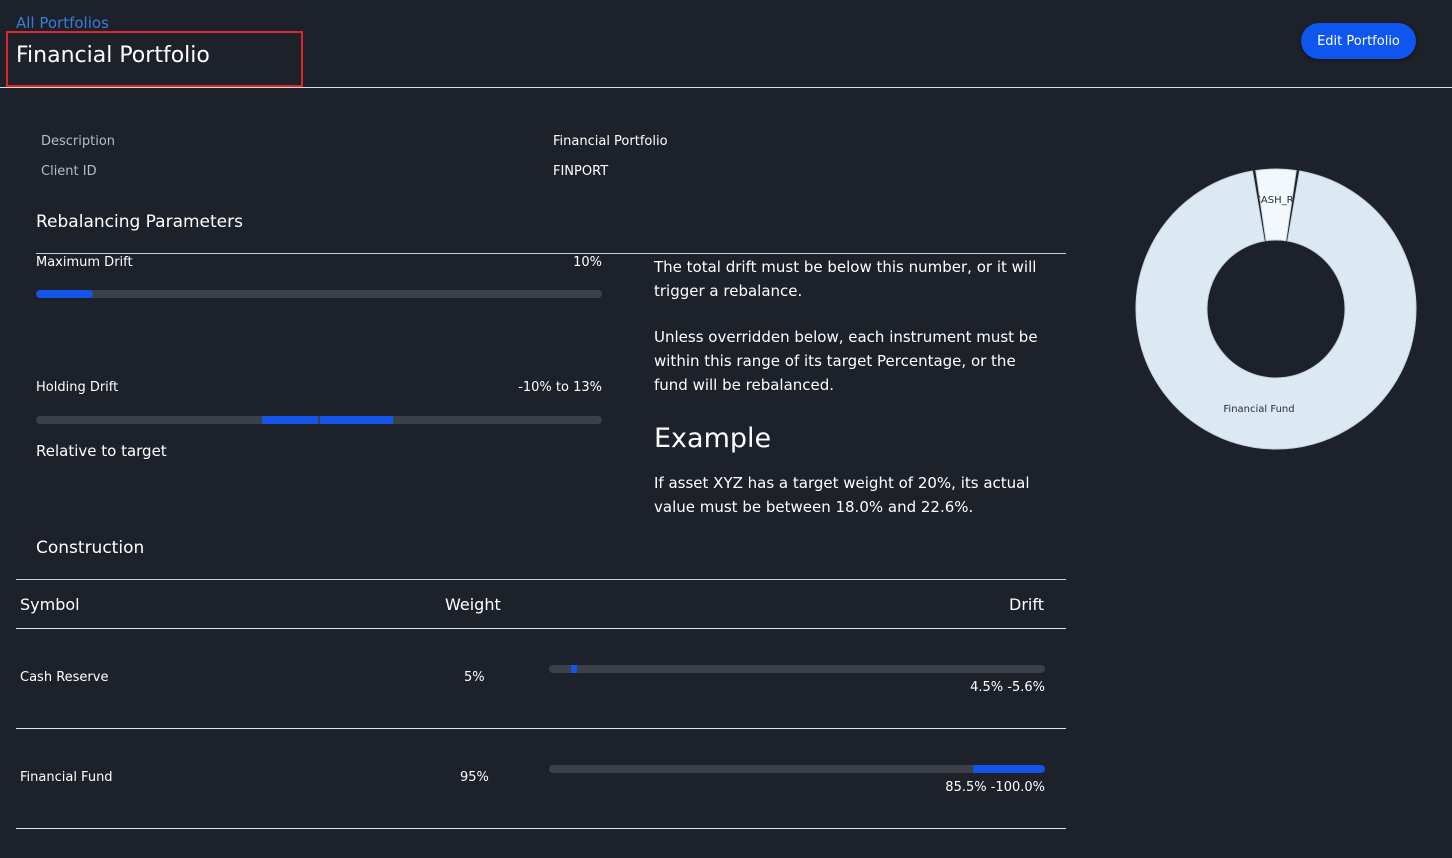  What do you see at coordinates (139, 222) in the screenshot?
I see `rebalancing-title: Rebalancing Parameters` at bounding box center [139, 222].